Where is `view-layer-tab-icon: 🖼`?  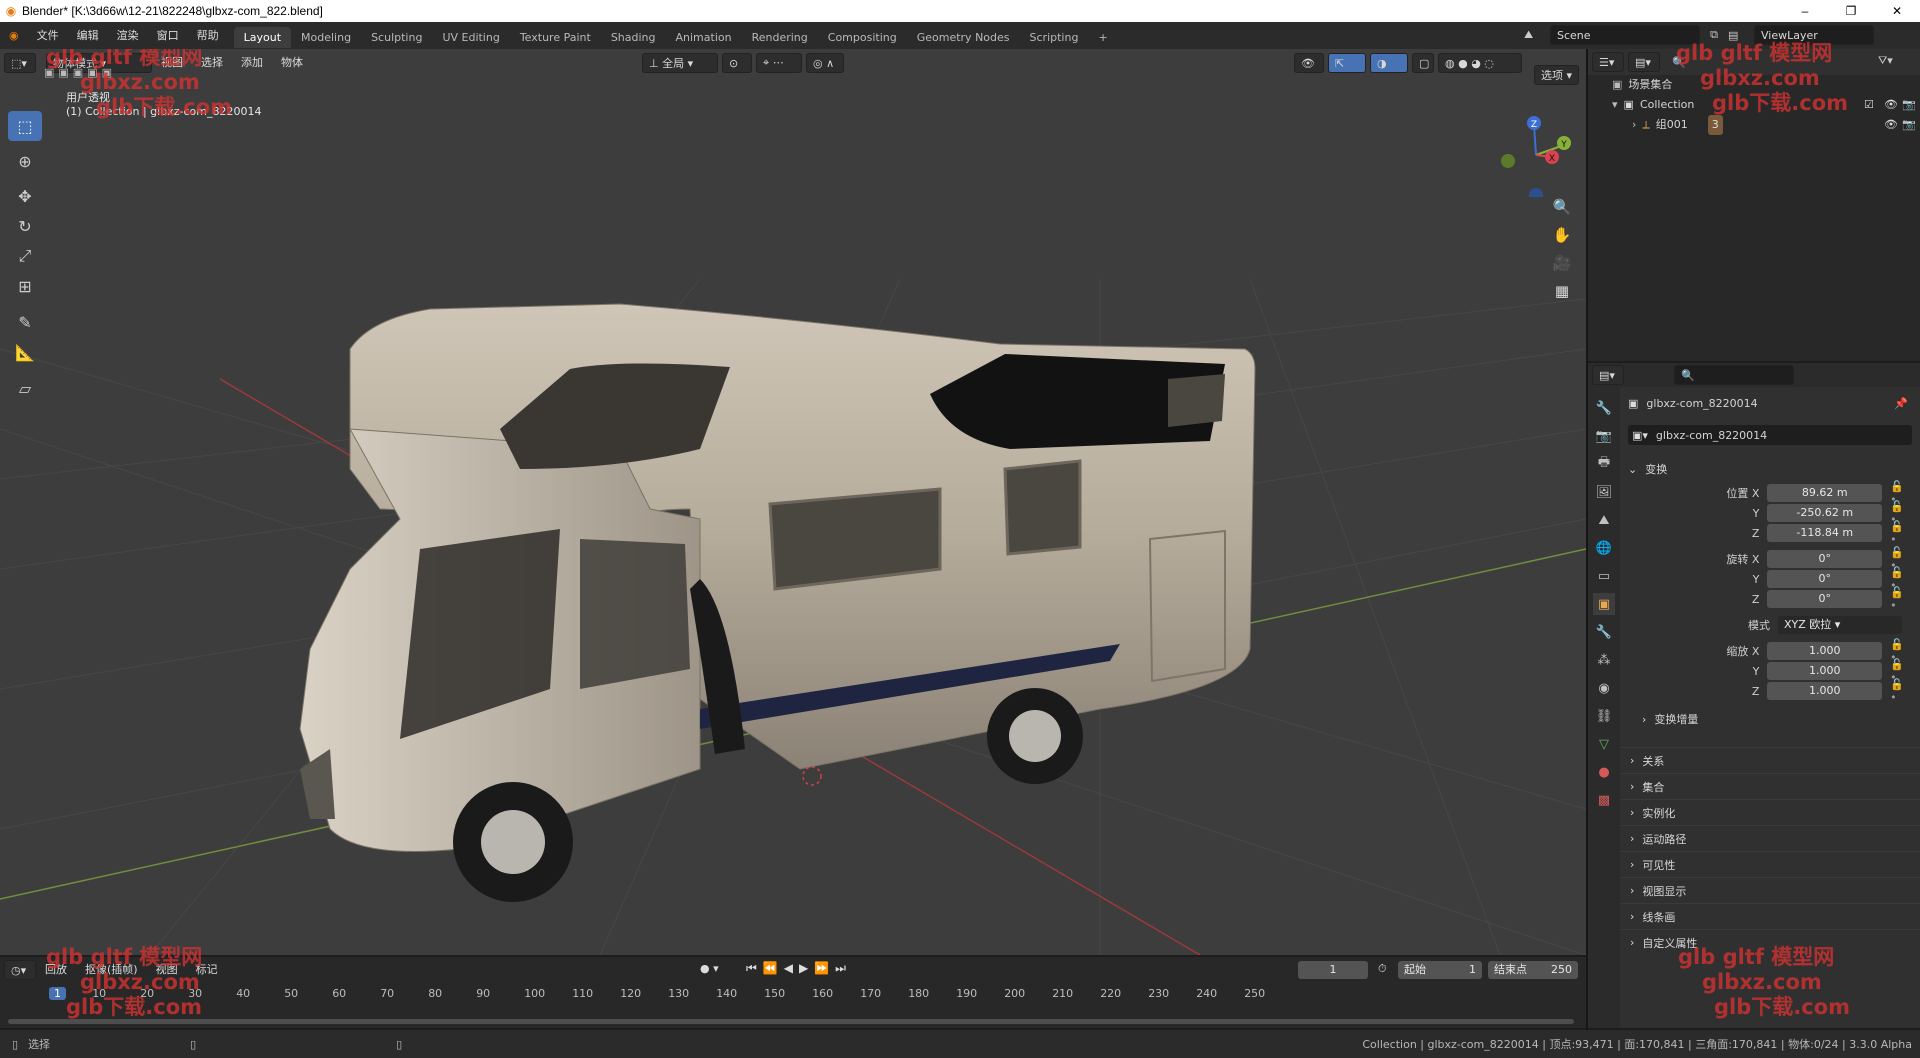 view-layer-tab-icon: 🖼 is located at coordinates (1604, 492).